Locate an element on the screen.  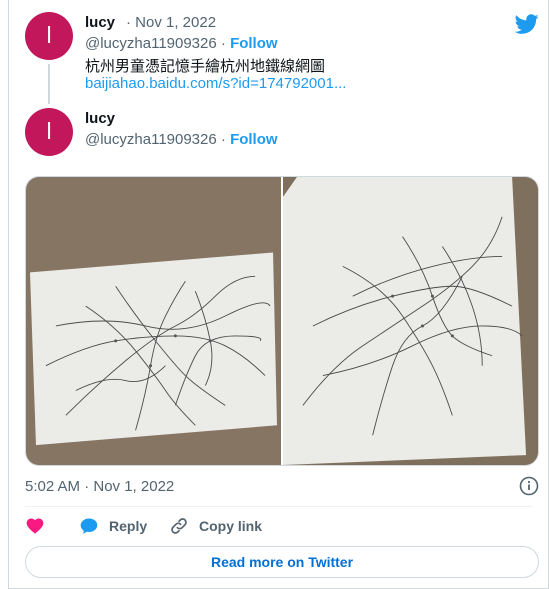
info-icon is located at coordinates (529, 486).